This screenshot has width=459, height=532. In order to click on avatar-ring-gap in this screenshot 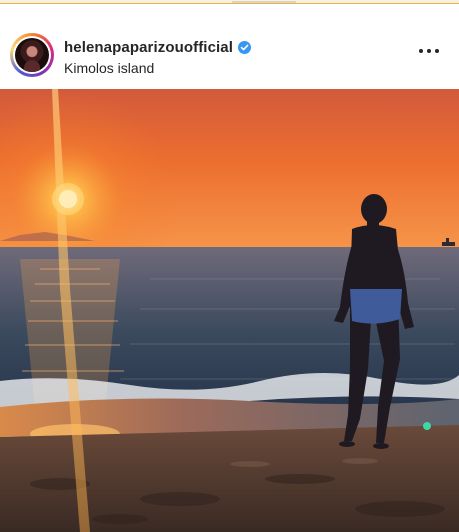, I will do `click(32, 55)`.